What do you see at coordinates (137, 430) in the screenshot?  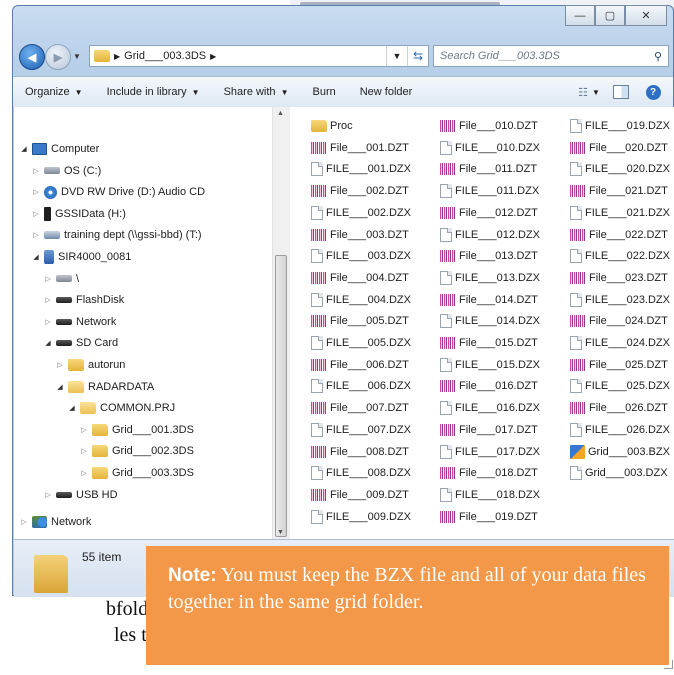 I see `tree-item: ▷ Grid___001.3DS` at bounding box center [137, 430].